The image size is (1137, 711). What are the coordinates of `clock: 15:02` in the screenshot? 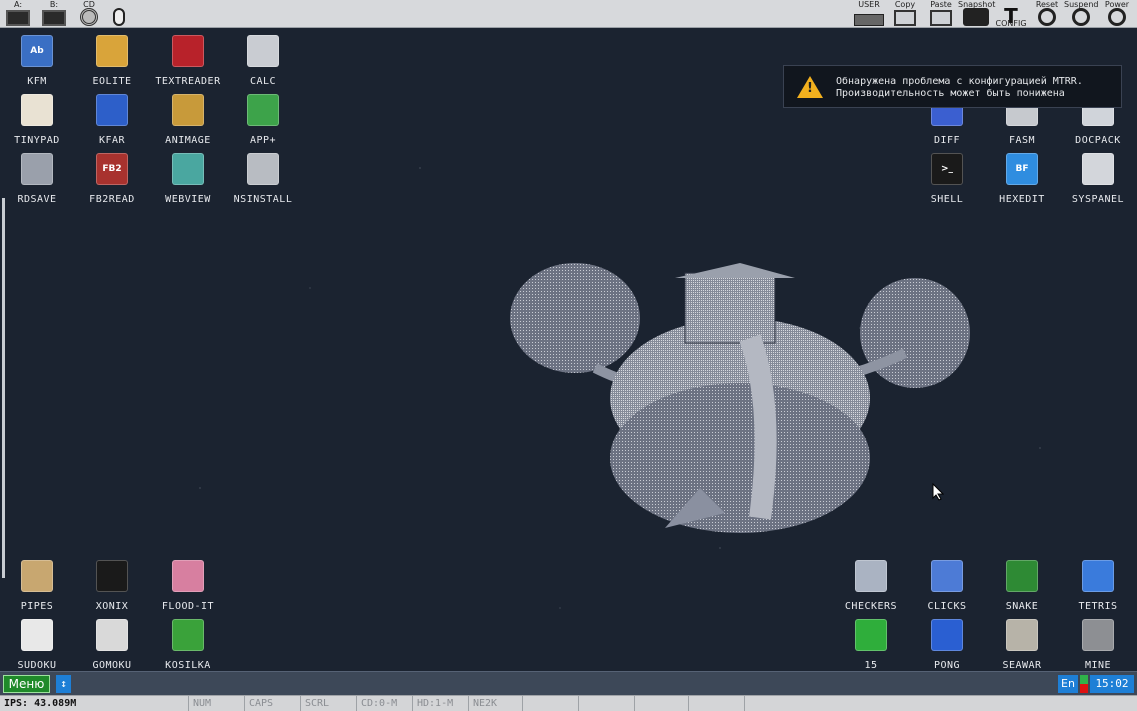 It's located at (1112, 684).